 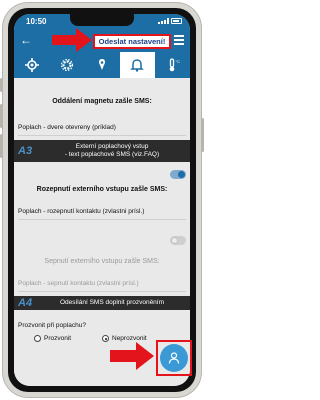 What do you see at coordinates (132, 41) in the screenshot?
I see `send-settings-button: Odeslat nastavení!` at bounding box center [132, 41].